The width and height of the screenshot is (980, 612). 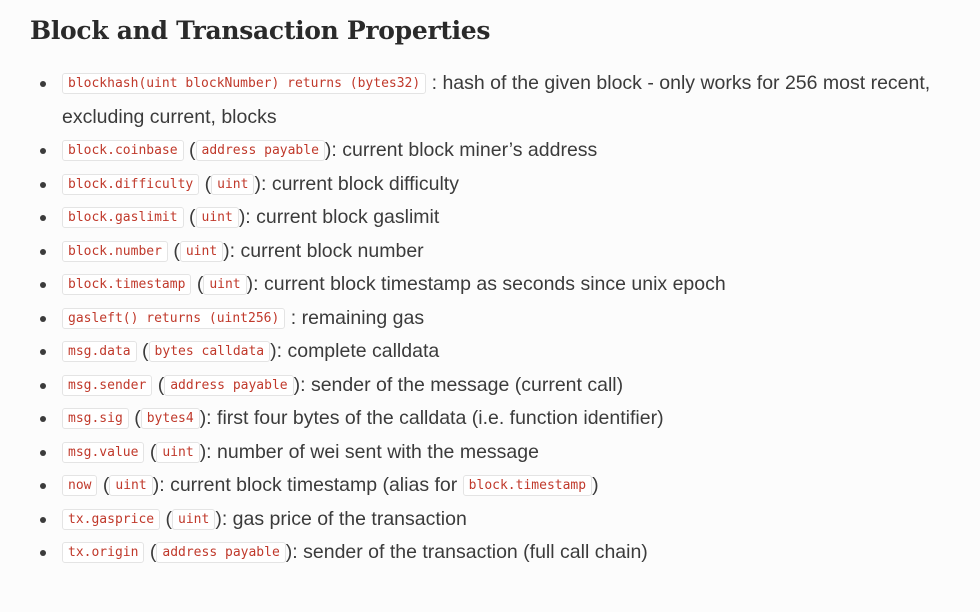 I want to click on code-block-number: block.number, so click(x=115, y=251).